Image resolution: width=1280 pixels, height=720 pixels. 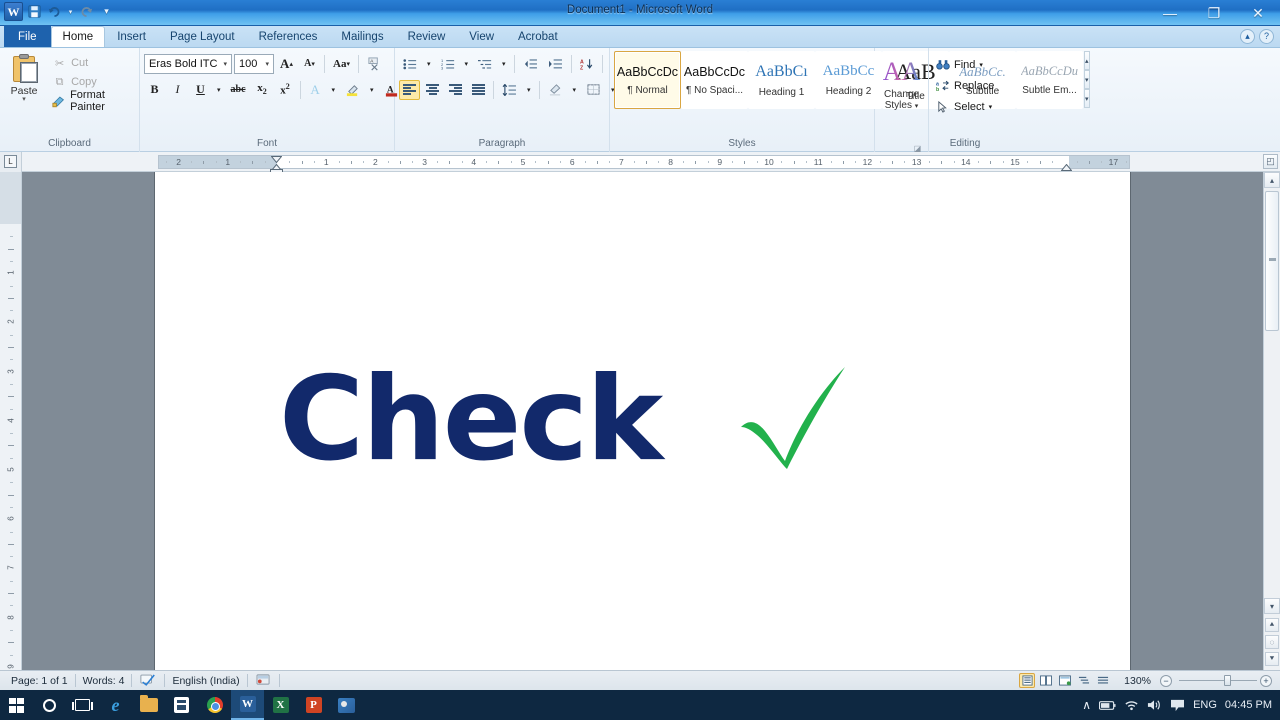 What do you see at coordinates (247, 705) in the screenshot?
I see `word-taskbar-button: W` at bounding box center [247, 705].